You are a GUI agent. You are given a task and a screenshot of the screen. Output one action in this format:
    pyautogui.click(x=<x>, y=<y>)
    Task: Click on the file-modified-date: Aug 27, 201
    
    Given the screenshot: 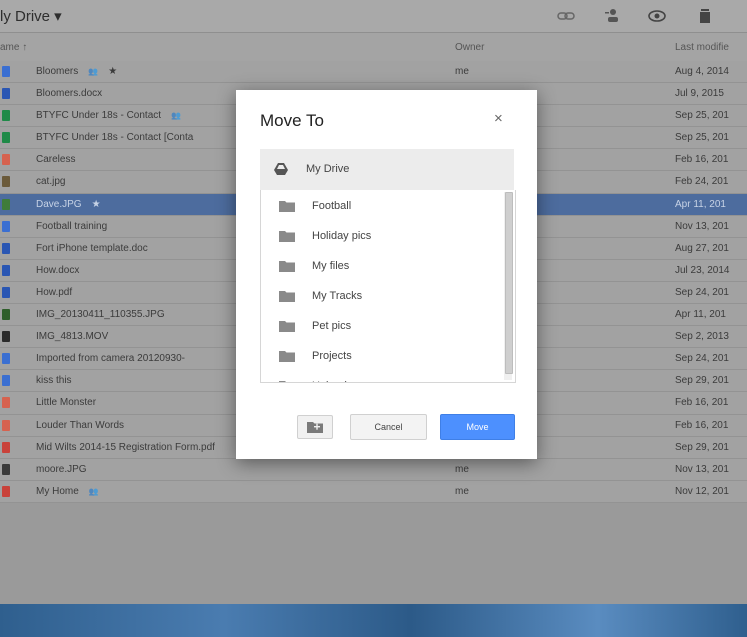 What is the action you would take?
    pyautogui.click(x=702, y=248)
    